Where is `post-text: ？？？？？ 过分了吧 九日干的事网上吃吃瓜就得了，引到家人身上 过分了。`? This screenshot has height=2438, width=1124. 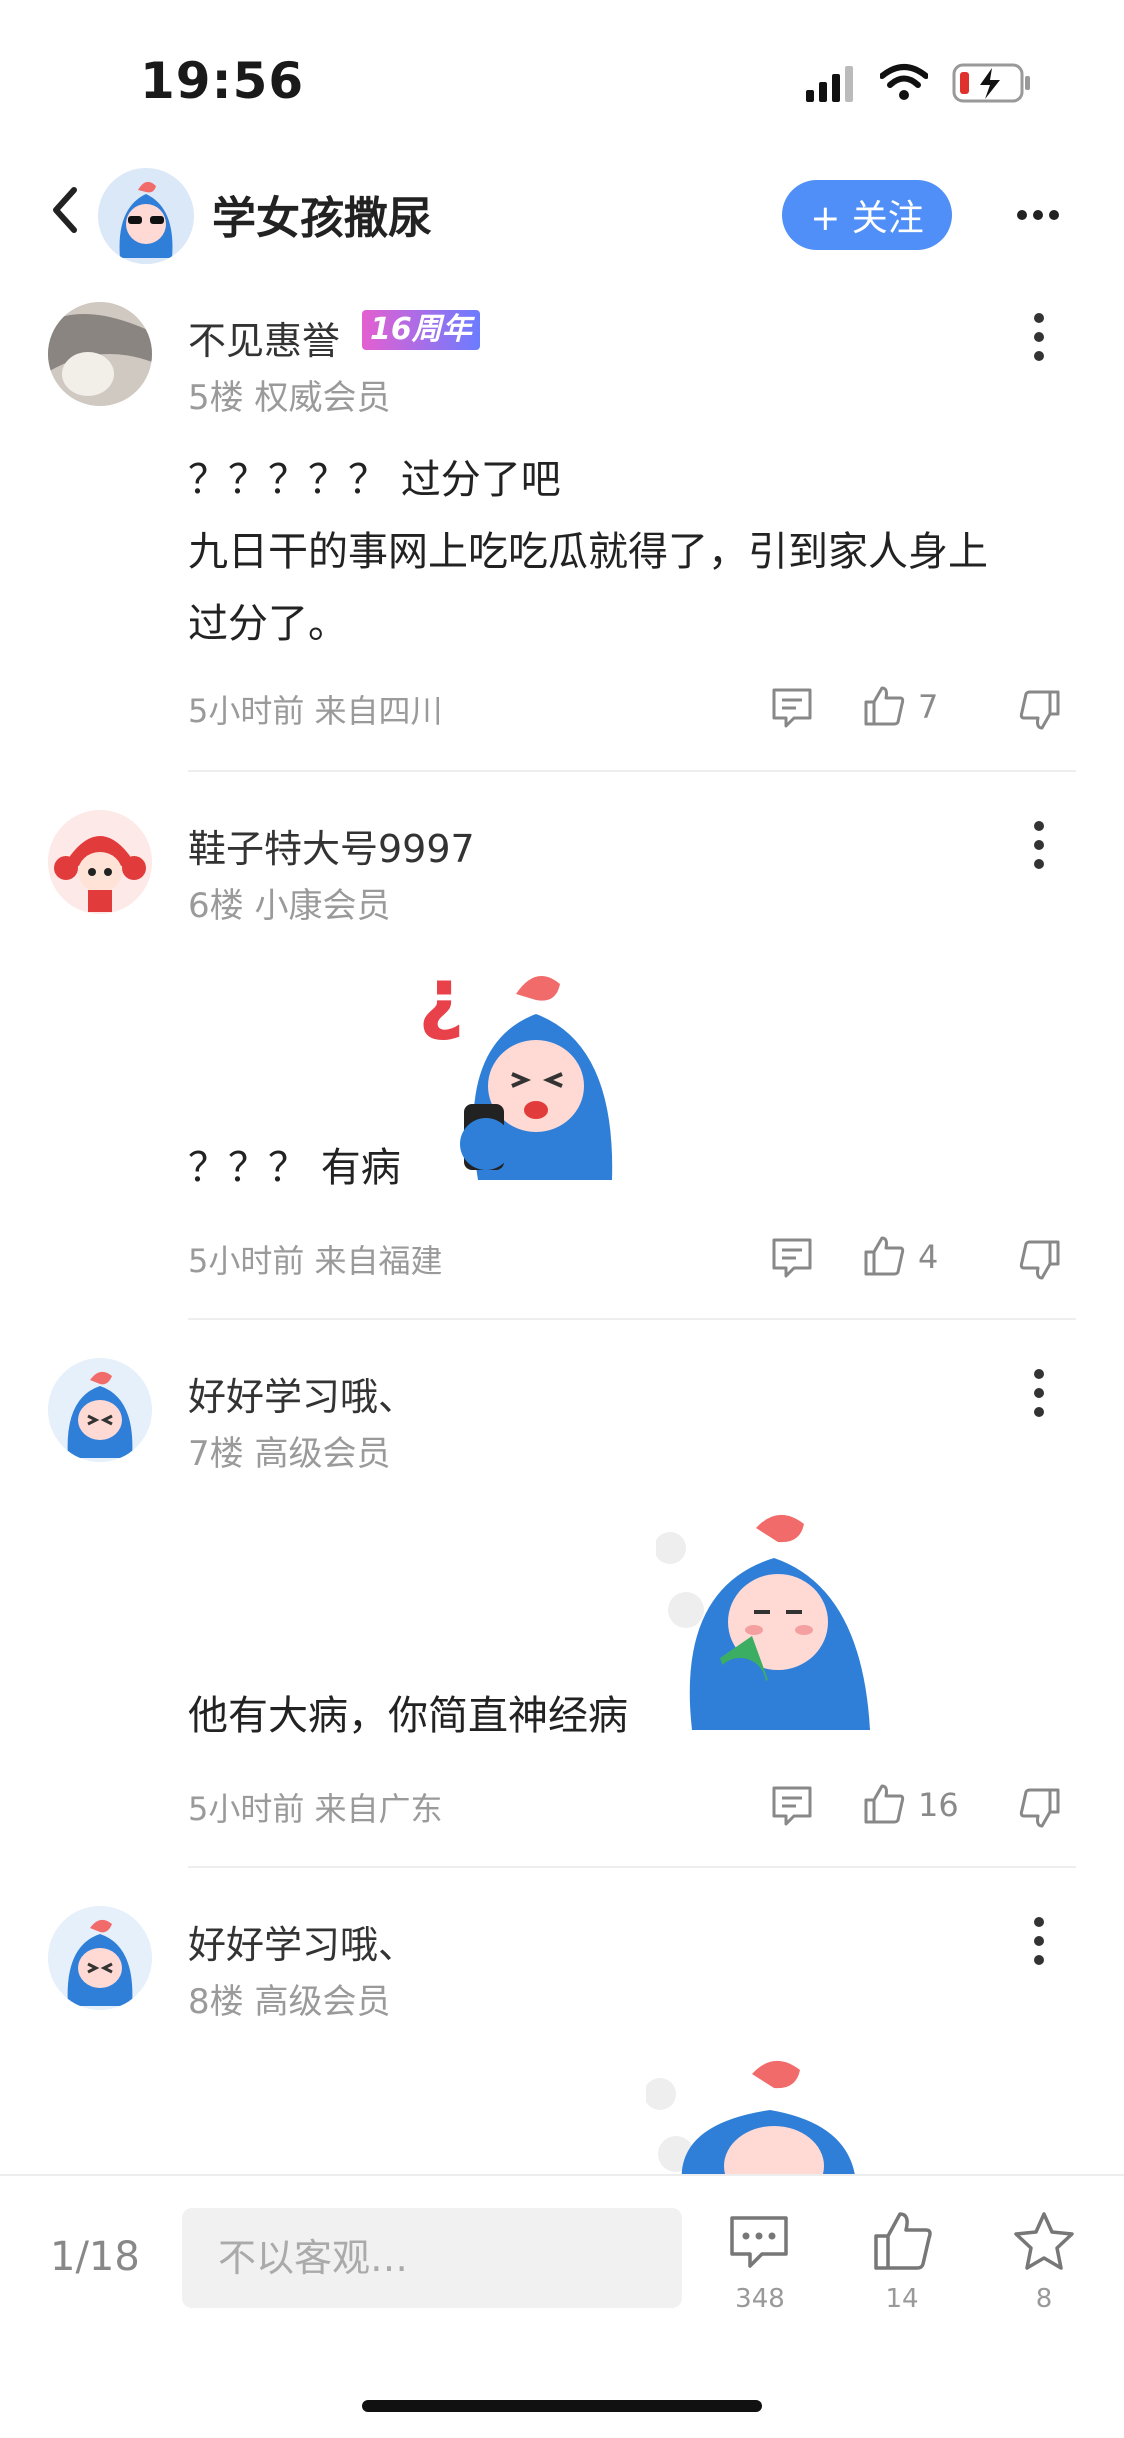 post-text: ？？？？？ 过分了吧 九日干的事网上吃吃瓜就得了，引到家人身上 过分了。 is located at coordinates (628, 552).